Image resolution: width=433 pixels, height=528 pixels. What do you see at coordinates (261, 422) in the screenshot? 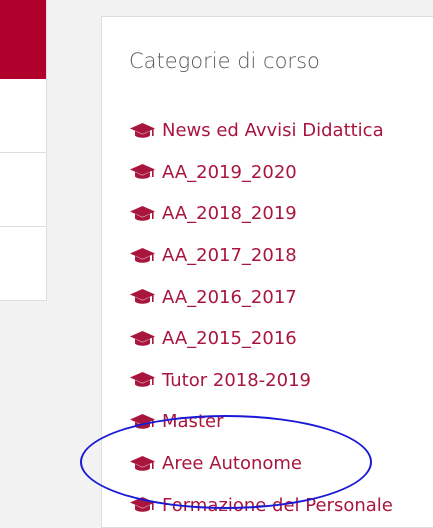
I see `category-link: Master` at bounding box center [261, 422].